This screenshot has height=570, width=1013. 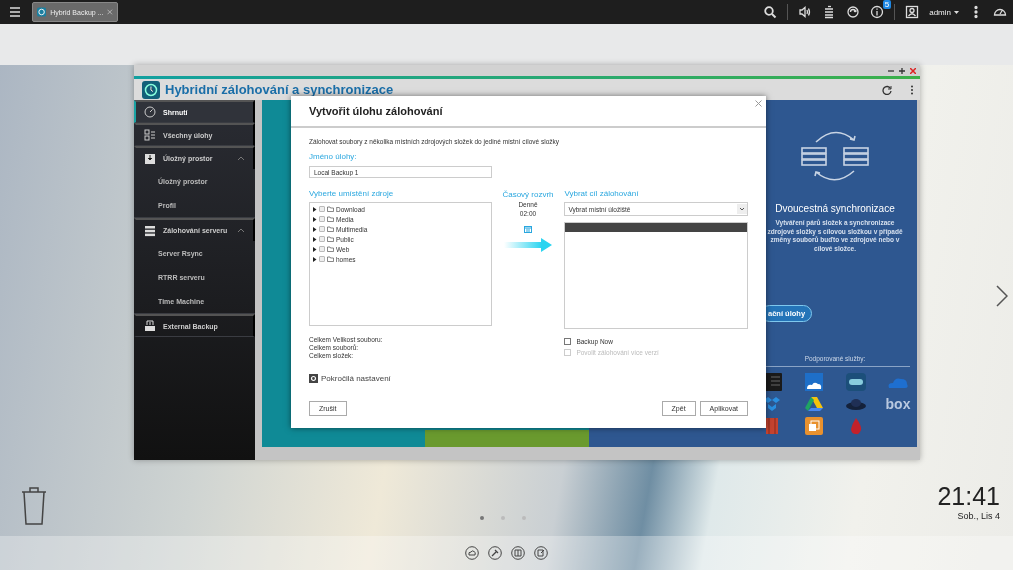 What do you see at coordinates (835, 156) in the screenshot?
I see `sync-servers-icon` at bounding box center [835, 156].